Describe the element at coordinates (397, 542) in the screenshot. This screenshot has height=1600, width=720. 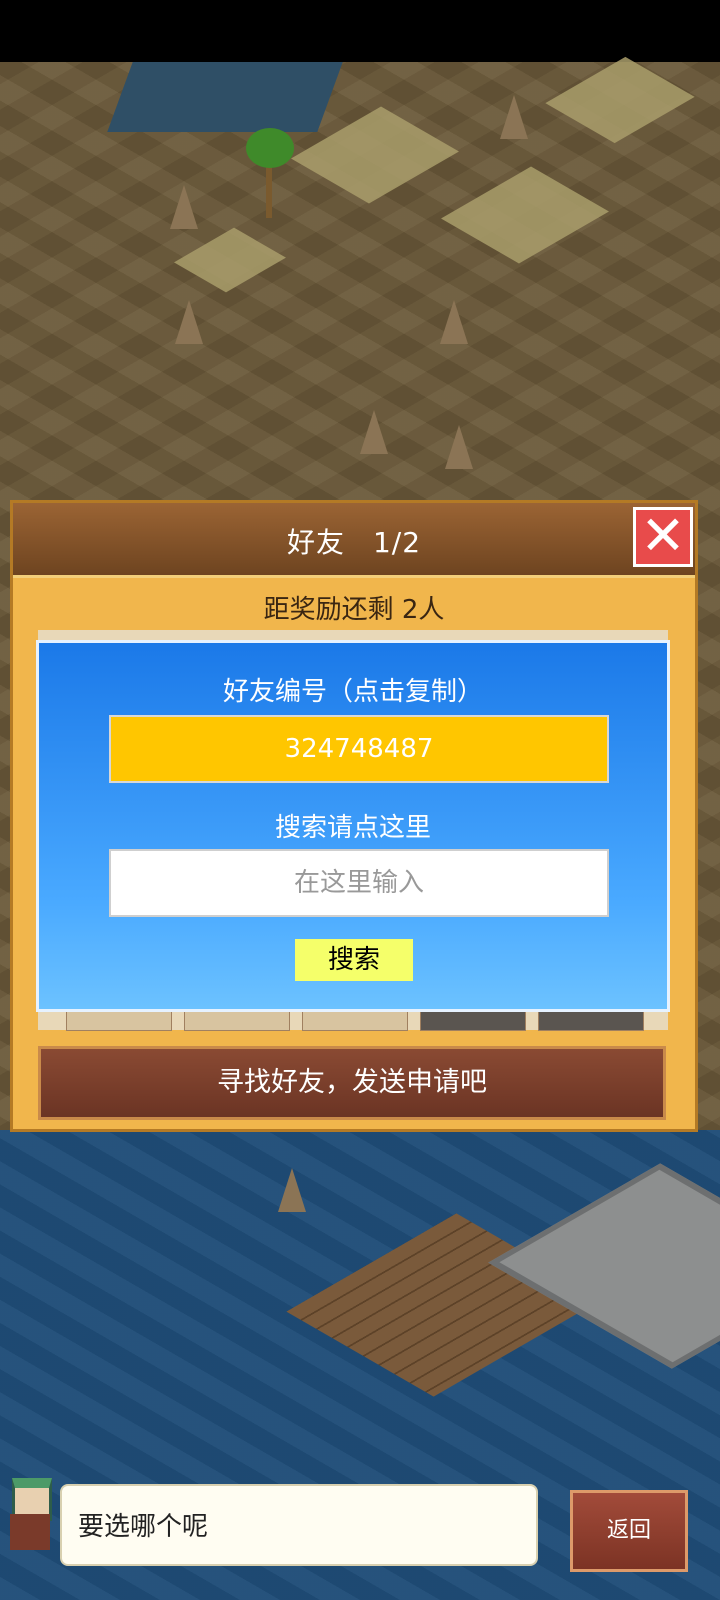
I see `page-indicator: 1/2` at that location.